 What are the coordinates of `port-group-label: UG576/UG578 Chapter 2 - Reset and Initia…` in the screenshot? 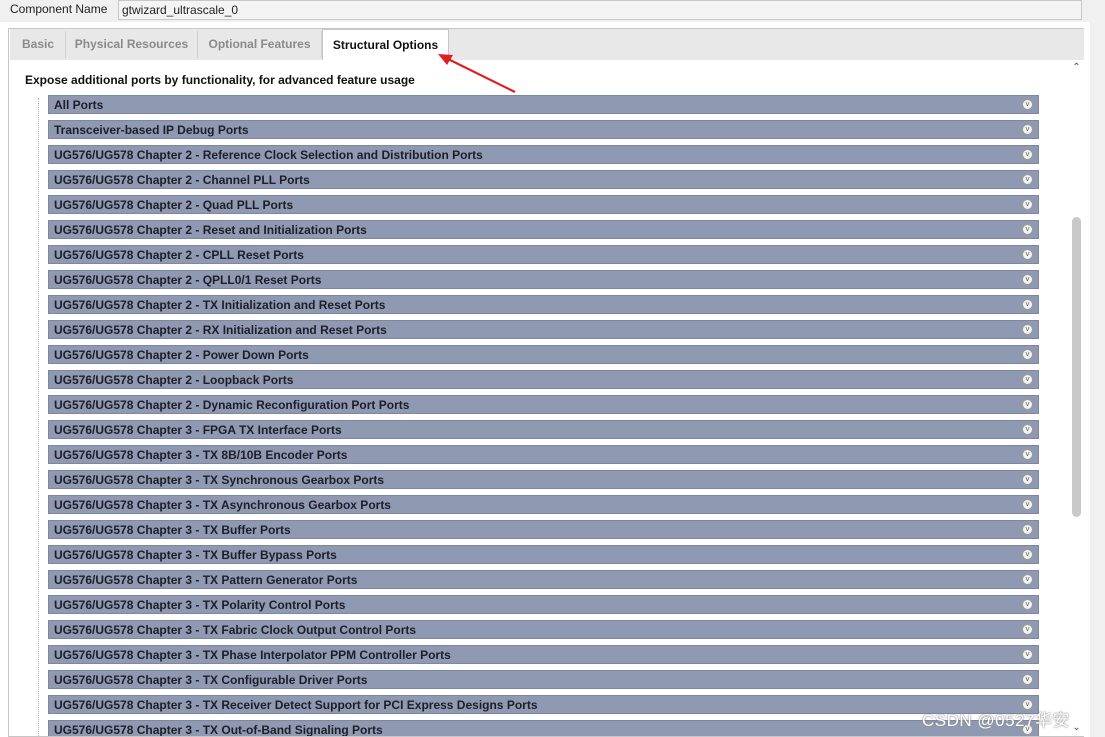 It's located at (210, 230).